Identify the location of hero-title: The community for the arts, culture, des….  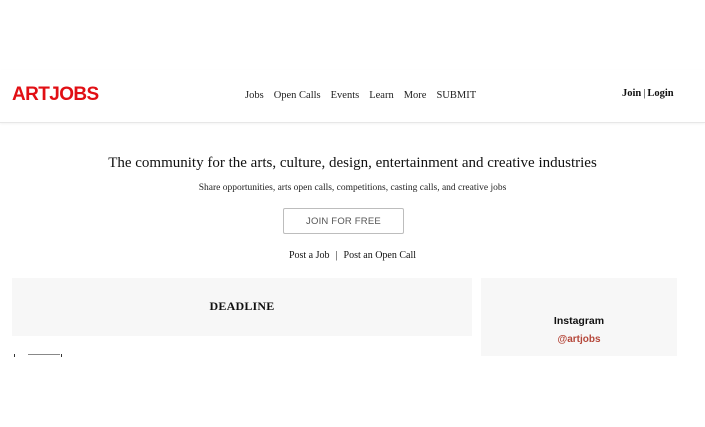
(352, 163).